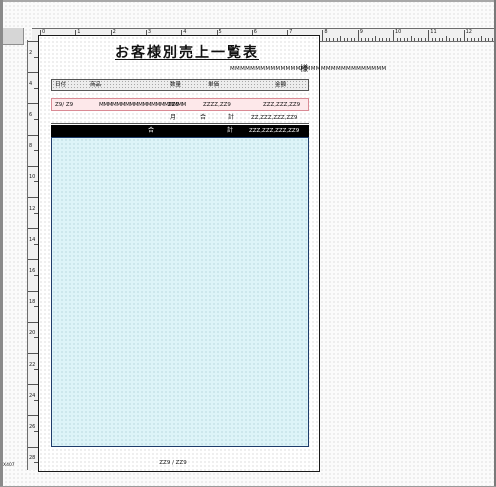 The image size is (496, 487). What do you see at coordinates (231, 118) in the screenshot?
I see `monthly-label-kei: 計` at bounding box center [231, 118].